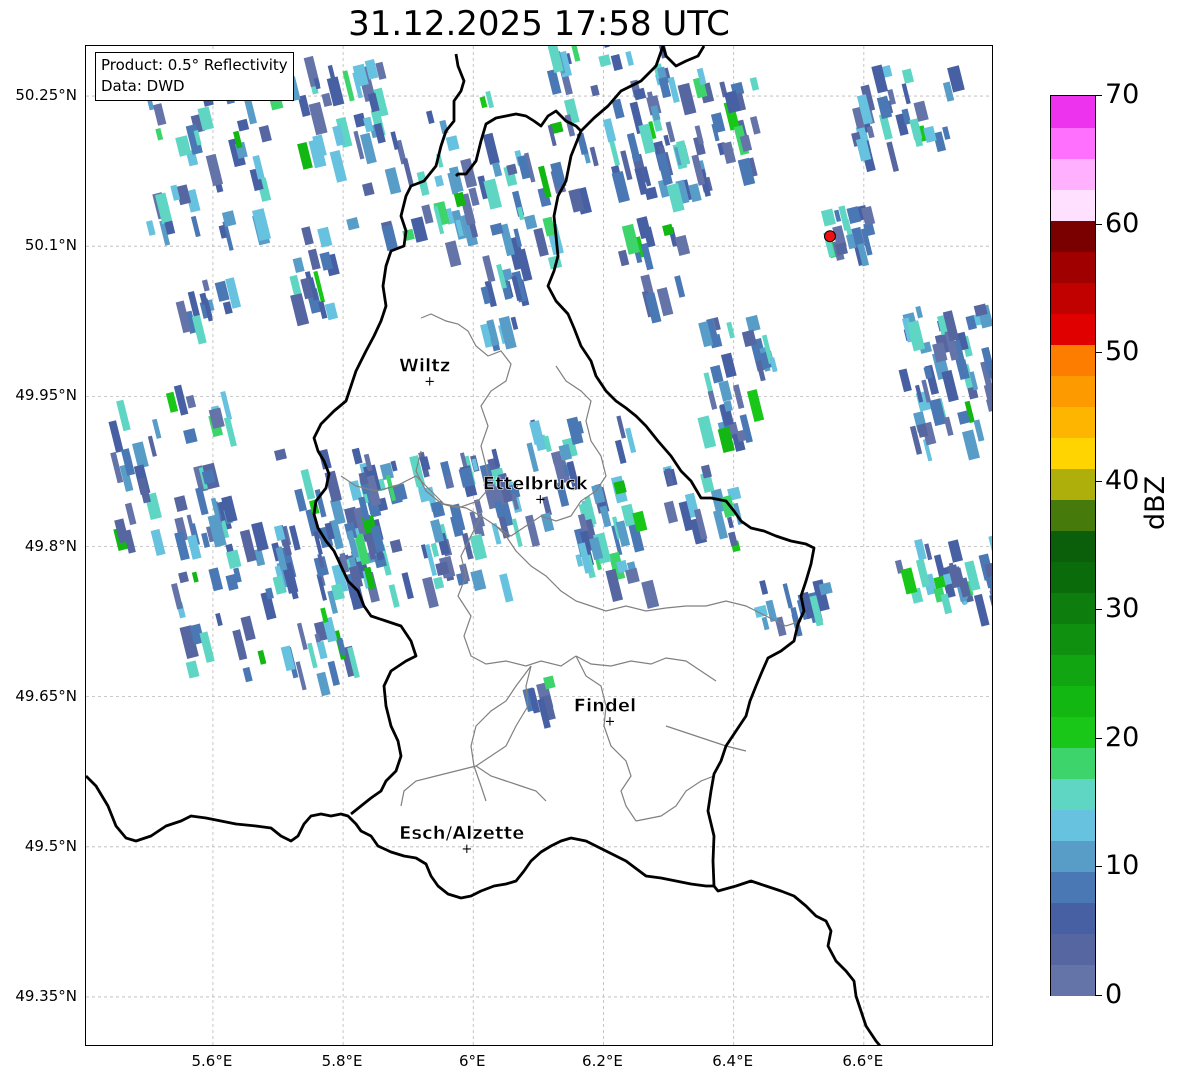  Describe the element at coordinates (610, 722) in the screenshot. I see `city-marker-icon: +` at that location.